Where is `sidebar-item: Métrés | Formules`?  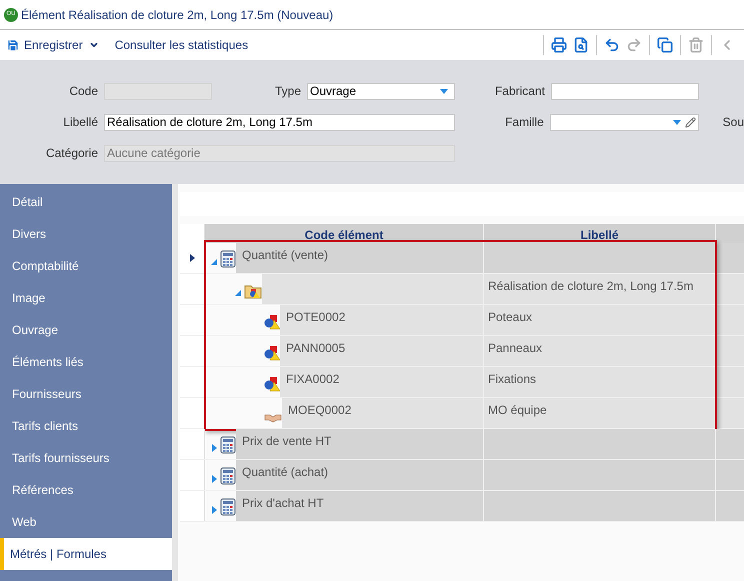
sidebar-item: Métrés | Formules is located at coordinates (86, 554).